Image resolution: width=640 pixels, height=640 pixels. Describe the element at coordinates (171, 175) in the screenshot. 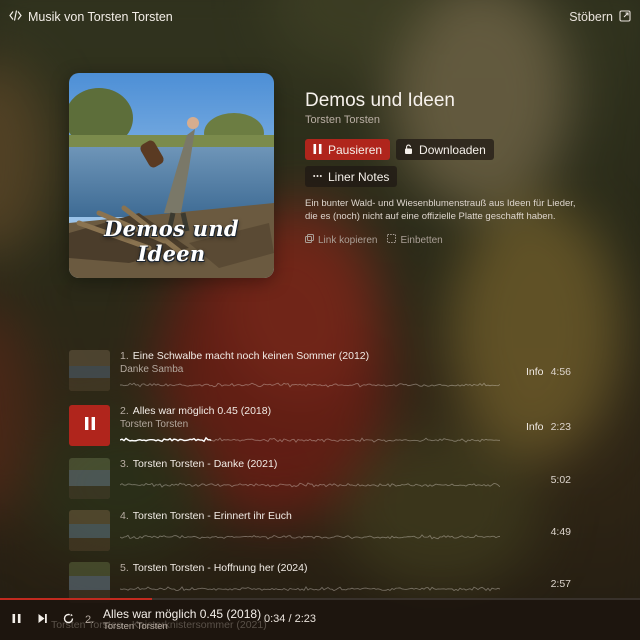

I see `album-cover: Demos und Ideen` at that location.